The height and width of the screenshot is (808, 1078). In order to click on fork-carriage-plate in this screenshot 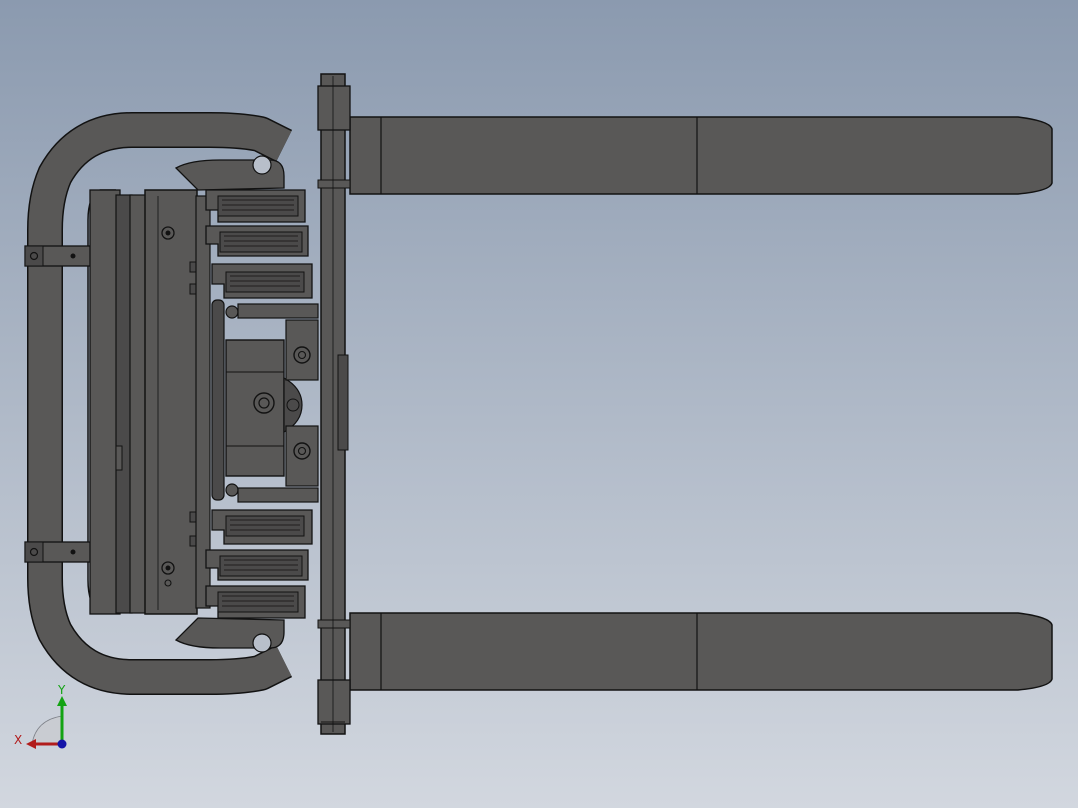, I will do `click(334, 404)`.